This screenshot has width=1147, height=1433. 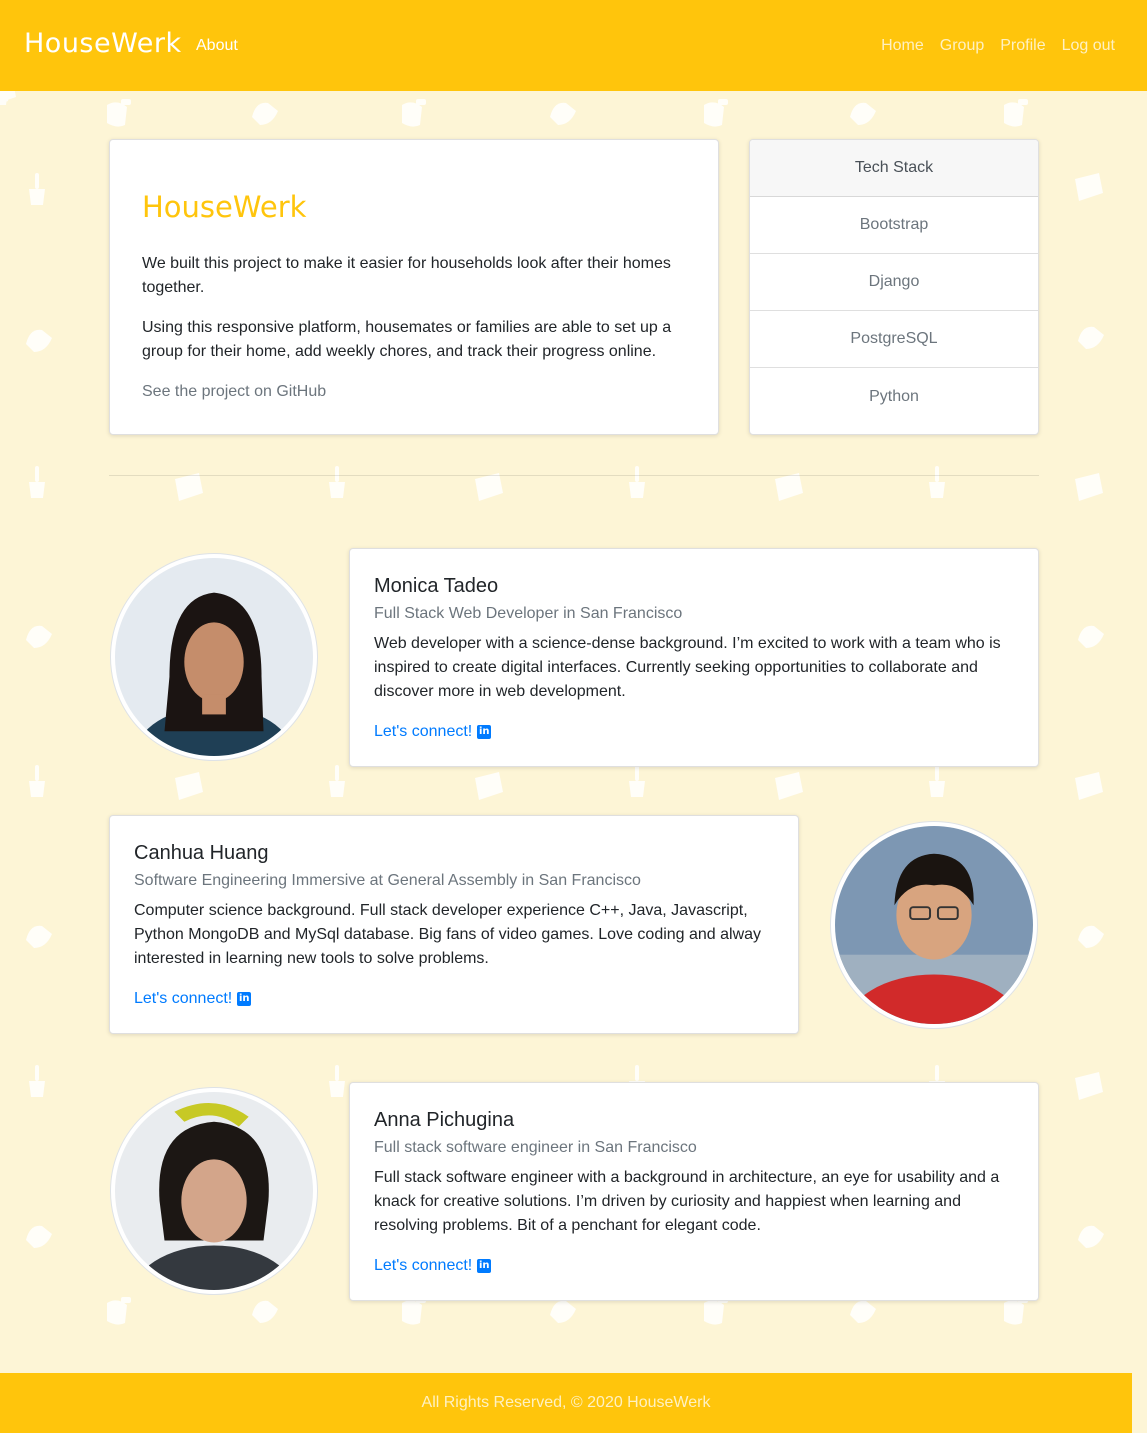 I want to click on intro-logo: HouseWerk, so click(x=224, y=207).